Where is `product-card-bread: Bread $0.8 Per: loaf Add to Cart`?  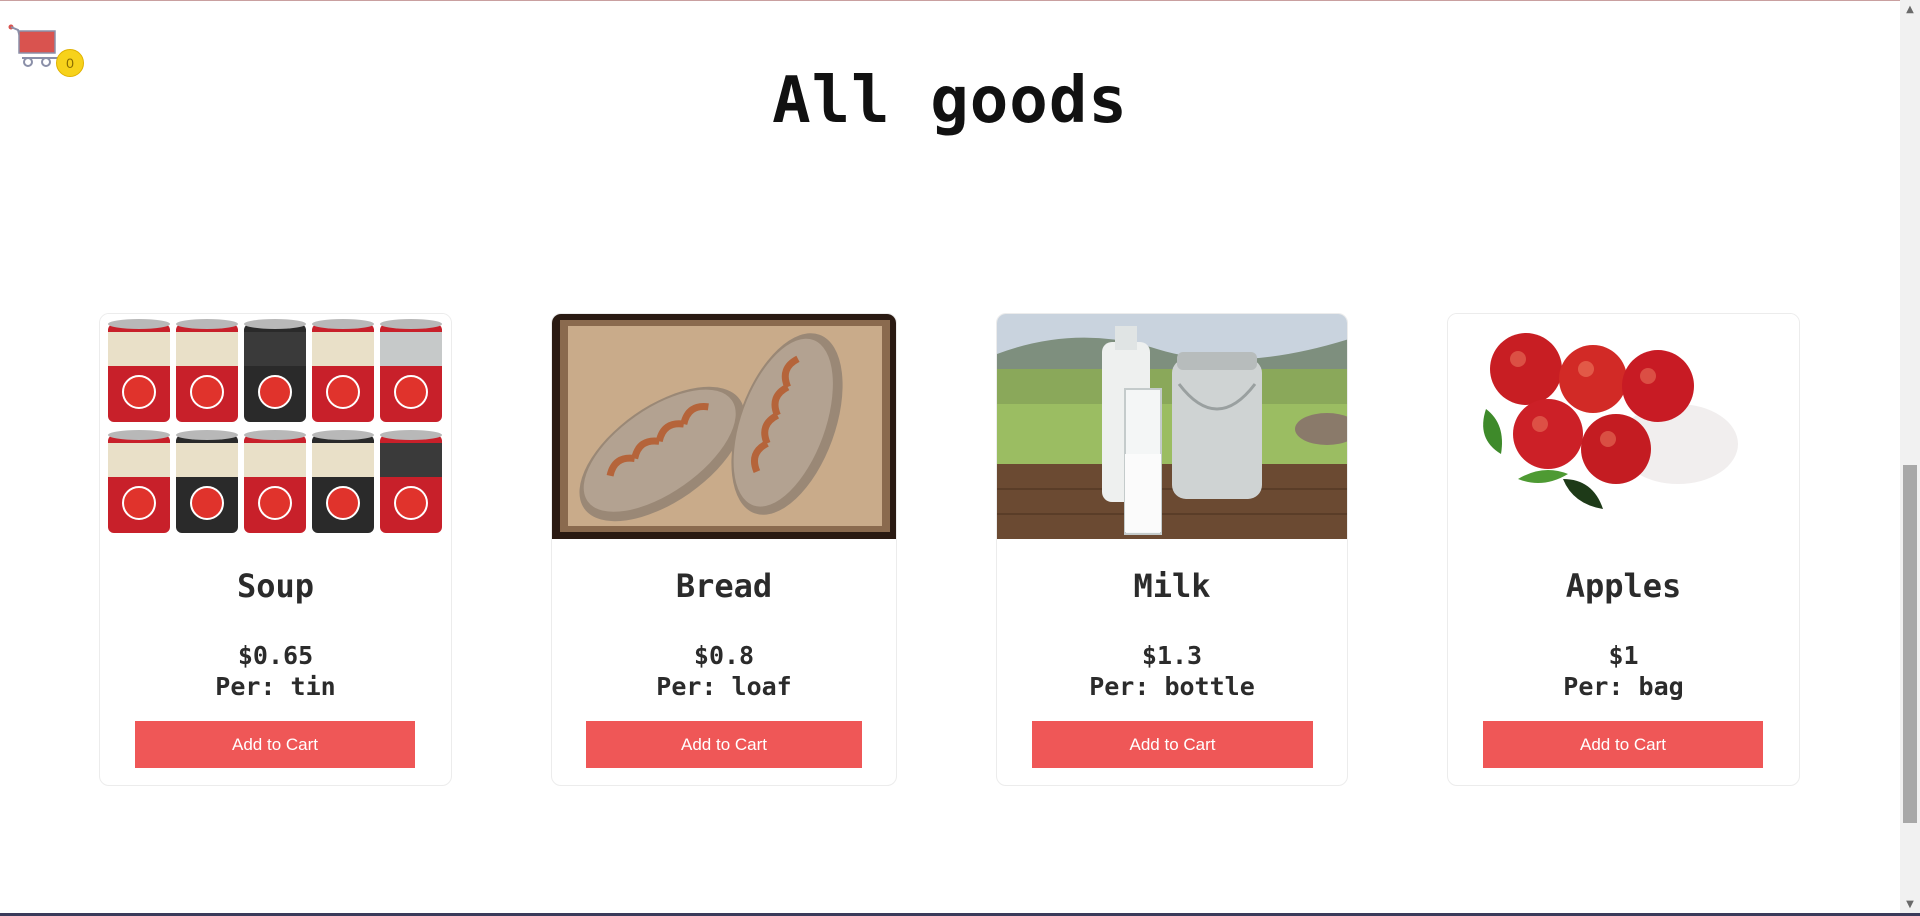
product-card-bread: Bread $0.8 Per: loaf Add to Cart is located at coordinates (724, 549).